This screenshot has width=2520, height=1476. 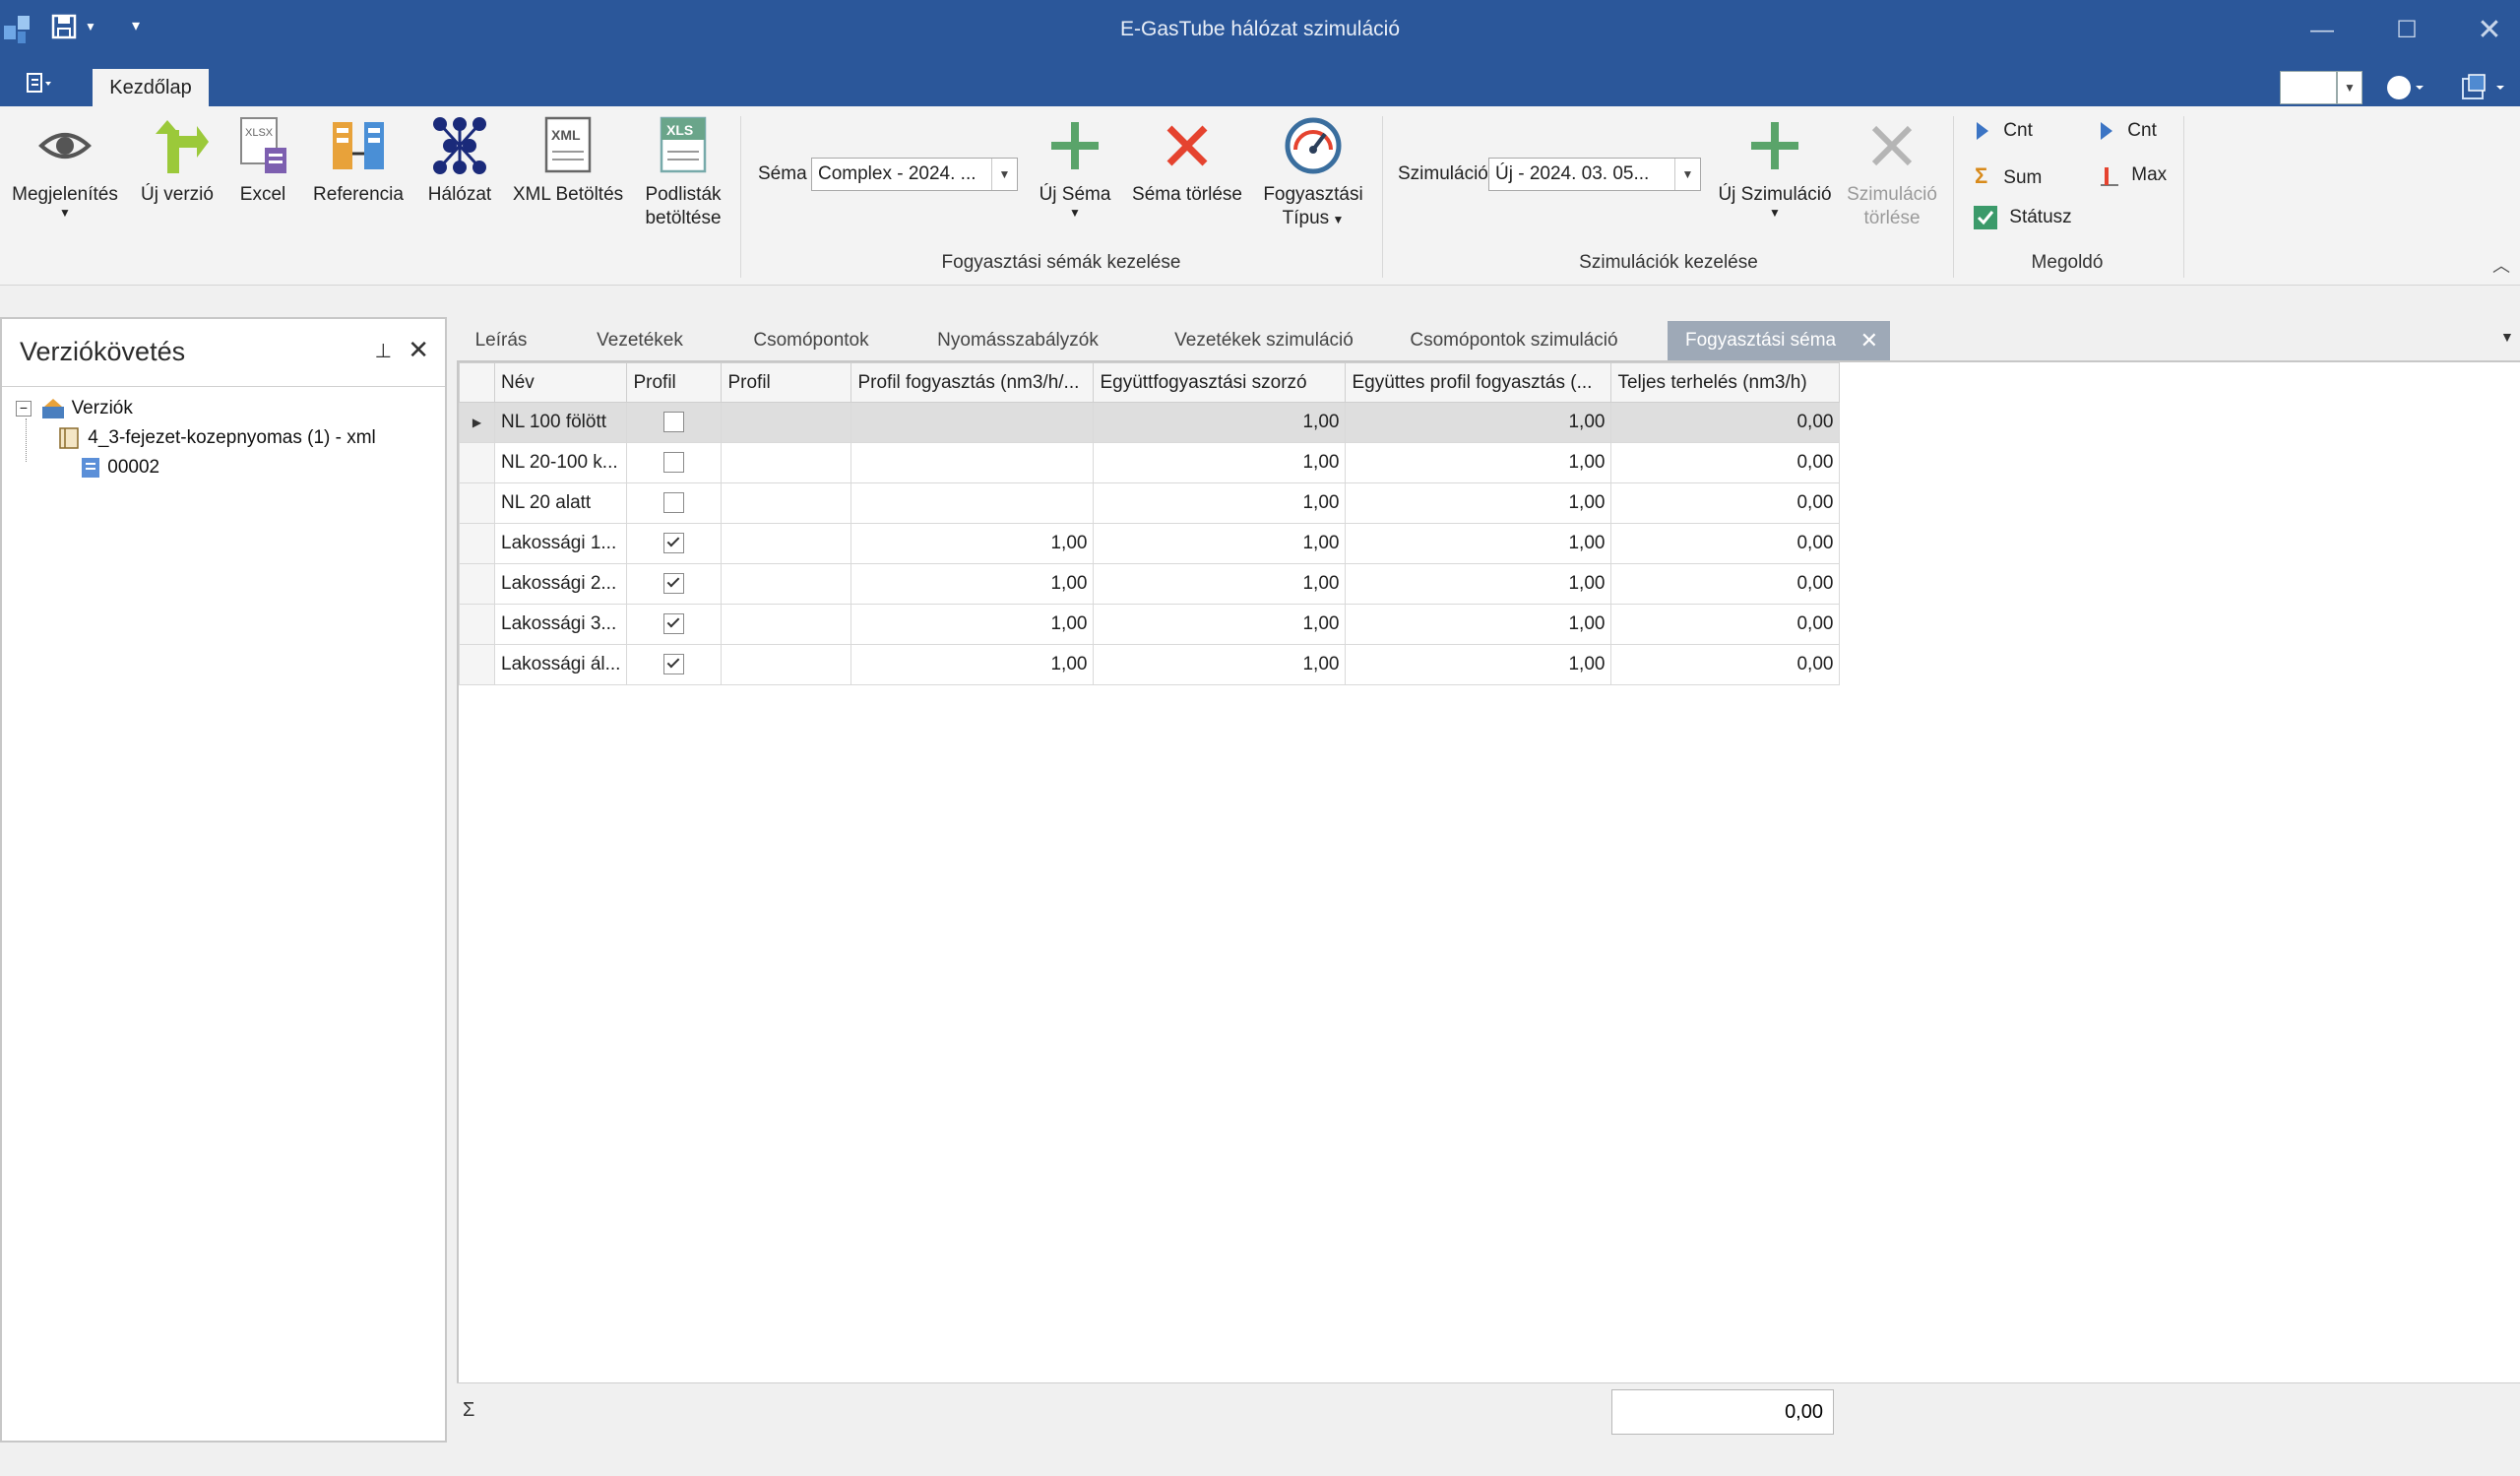 I want to click on column-header: Együttfogyasztási szorzó, so click(x=1220, y=382).